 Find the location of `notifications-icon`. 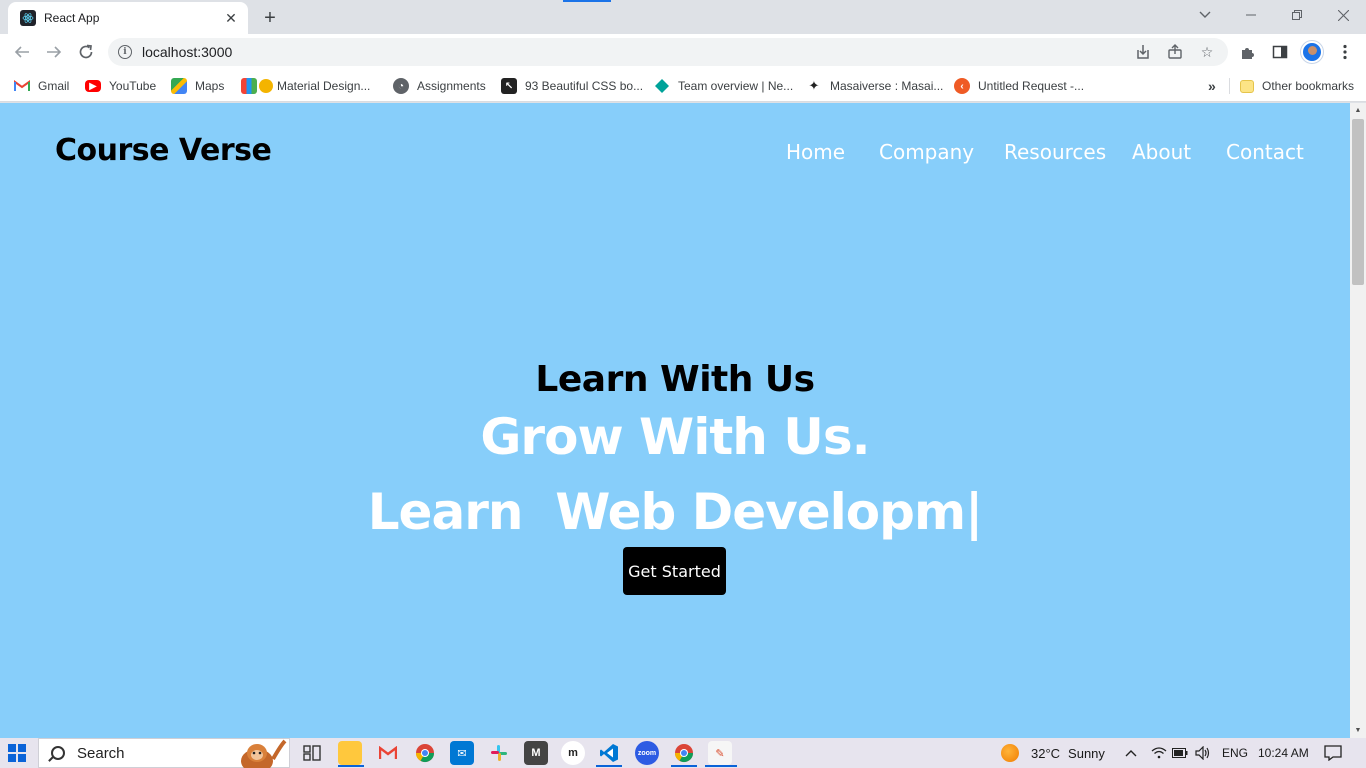

notifications-icon is located at coordinates (1333, 753).